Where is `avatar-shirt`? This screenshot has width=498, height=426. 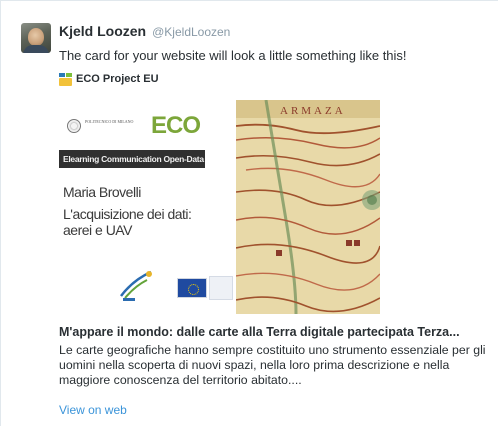
avatar-shirt is located at coordinates (36, 49).